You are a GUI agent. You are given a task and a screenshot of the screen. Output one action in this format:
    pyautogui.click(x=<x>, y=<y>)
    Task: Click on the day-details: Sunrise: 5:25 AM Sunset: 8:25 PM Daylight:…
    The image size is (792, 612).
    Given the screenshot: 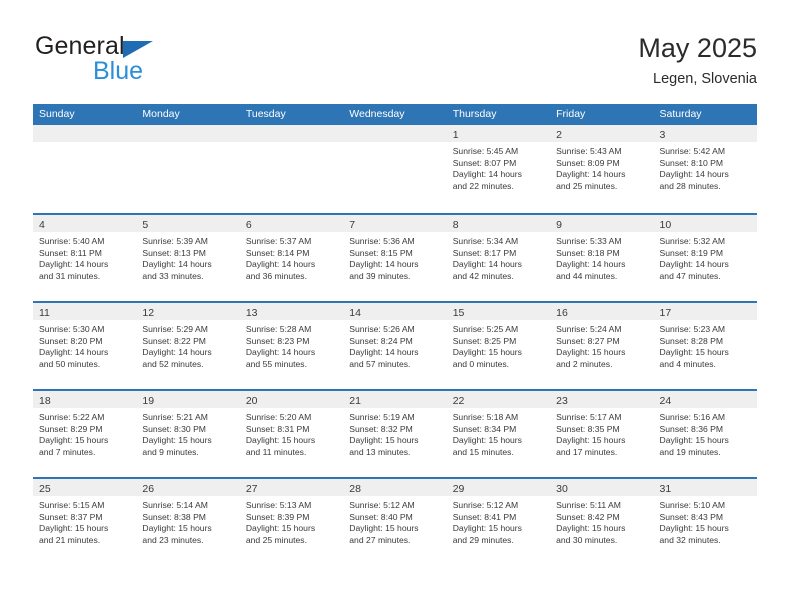 What is the action you would take?
    pyautogui.click(x=498, y=345)
    